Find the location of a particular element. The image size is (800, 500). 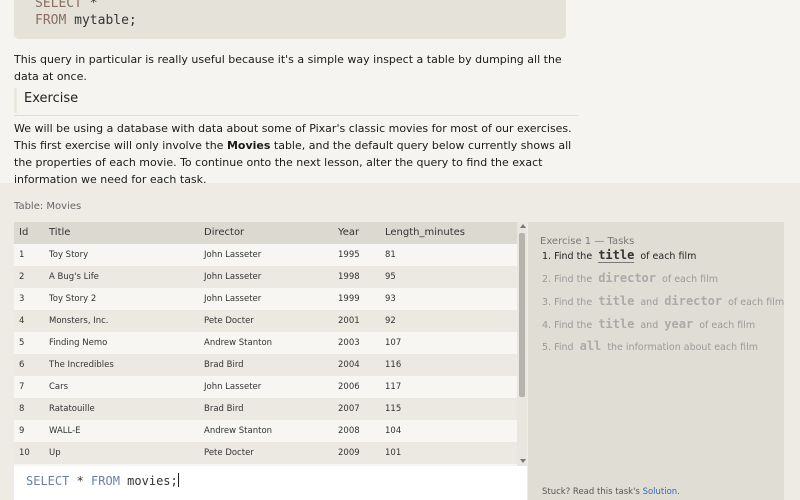

cell-length: 117 is located at coordinates (393, 387).